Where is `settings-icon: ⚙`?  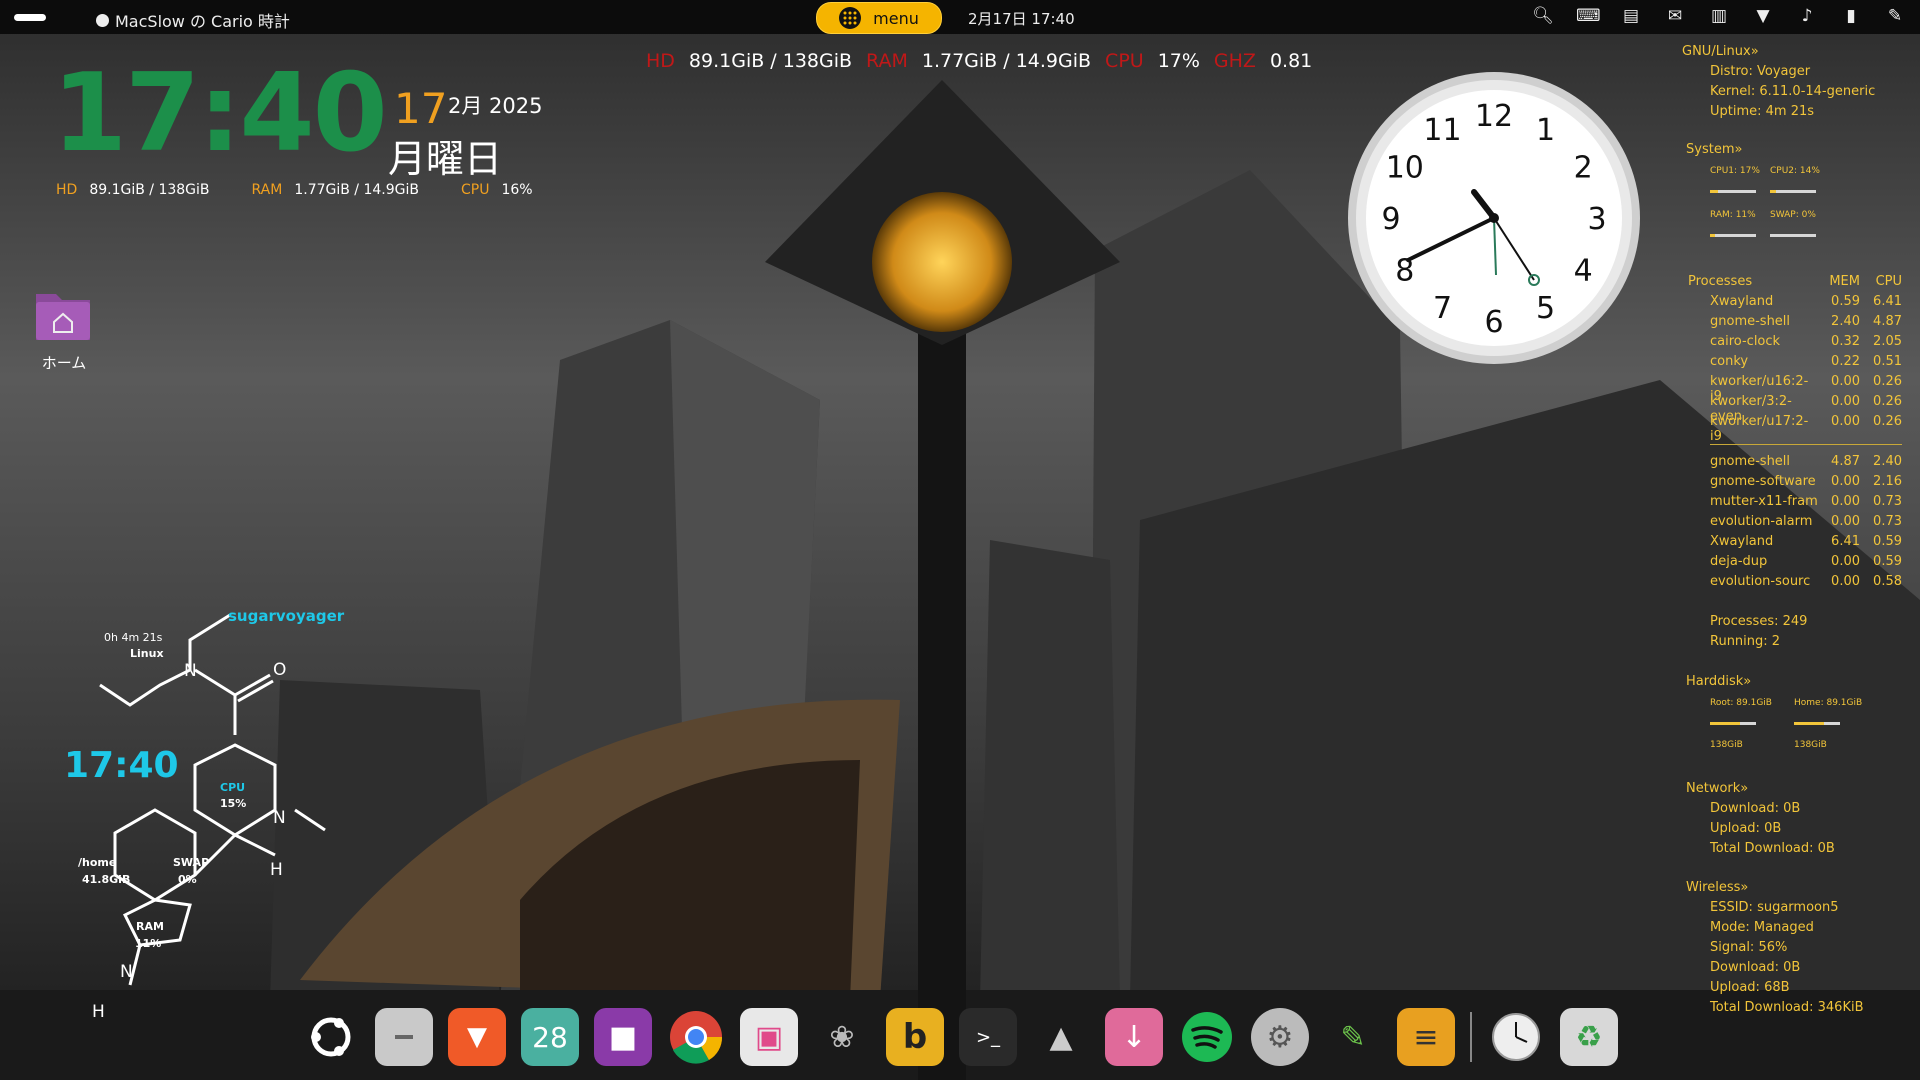
settings-icon: ⚙ is located at coordinates (1280, 1037).